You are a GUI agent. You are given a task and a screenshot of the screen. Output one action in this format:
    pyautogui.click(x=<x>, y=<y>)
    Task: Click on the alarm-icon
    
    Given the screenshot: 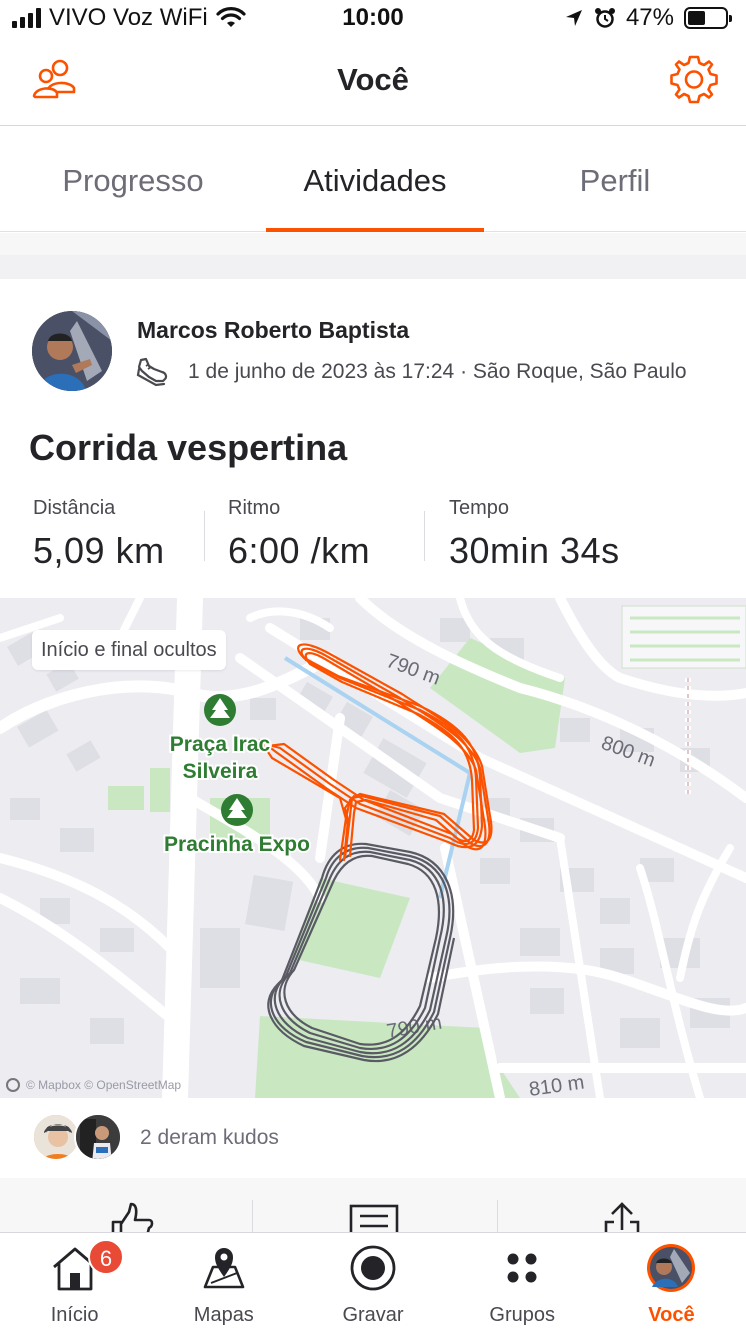 What is the action you would take?
    pyautogui.click(x=604, y=18)
    